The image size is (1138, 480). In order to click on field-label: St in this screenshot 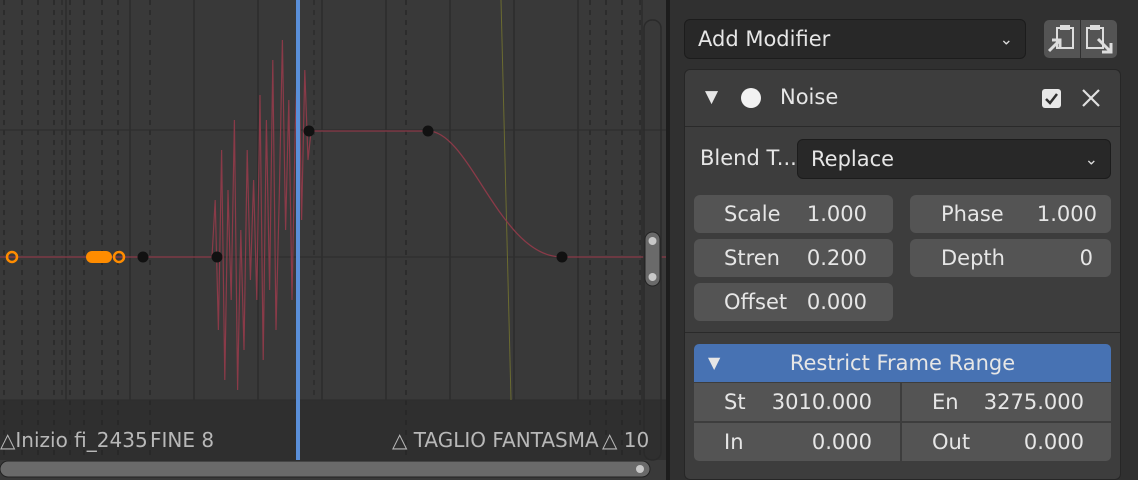, I will do `click(735, 402)`.